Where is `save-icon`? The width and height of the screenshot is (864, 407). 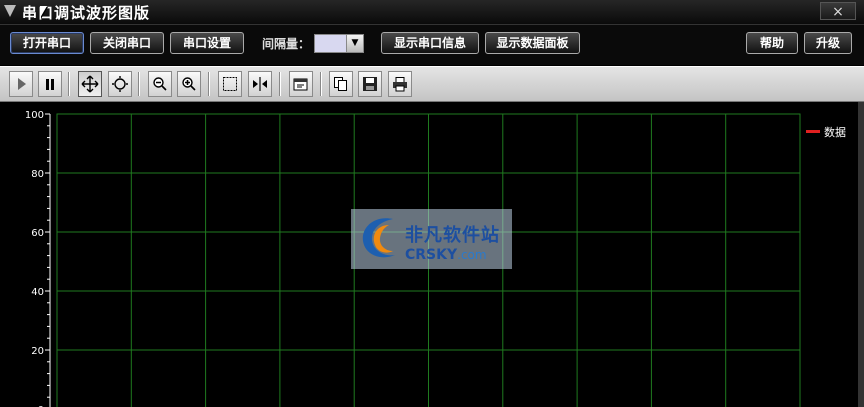
save-icon is located at coordinates (370, 84).